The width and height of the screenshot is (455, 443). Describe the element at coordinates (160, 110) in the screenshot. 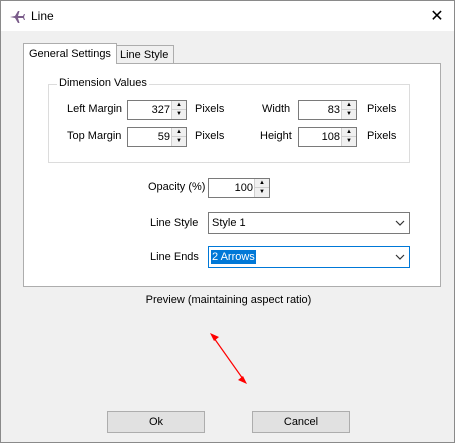

I see `left-margin-value: 327` at that location.